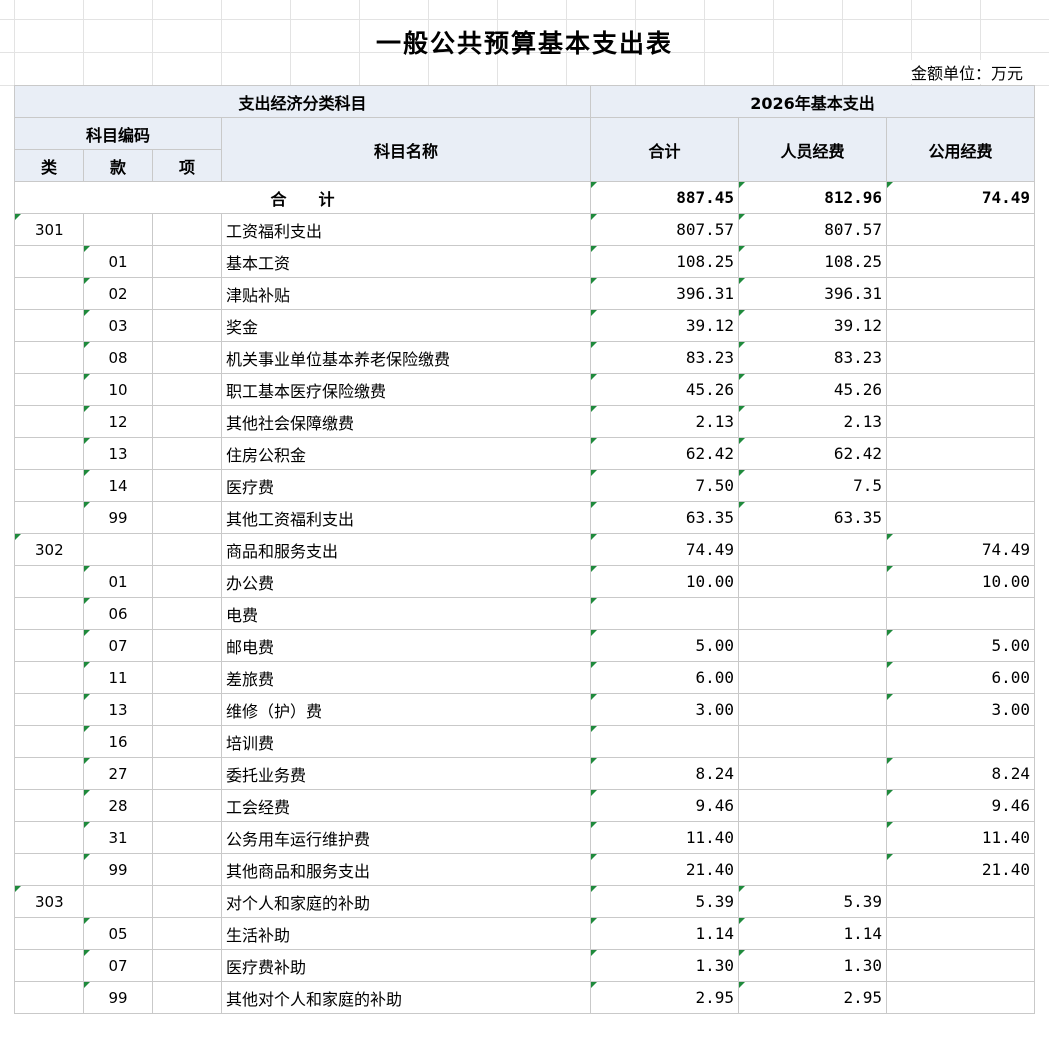  What do you see at coordinates (812, 197) in the screenshot?
I see `total-personnel: 812.96` at bounding box center [812, 197].